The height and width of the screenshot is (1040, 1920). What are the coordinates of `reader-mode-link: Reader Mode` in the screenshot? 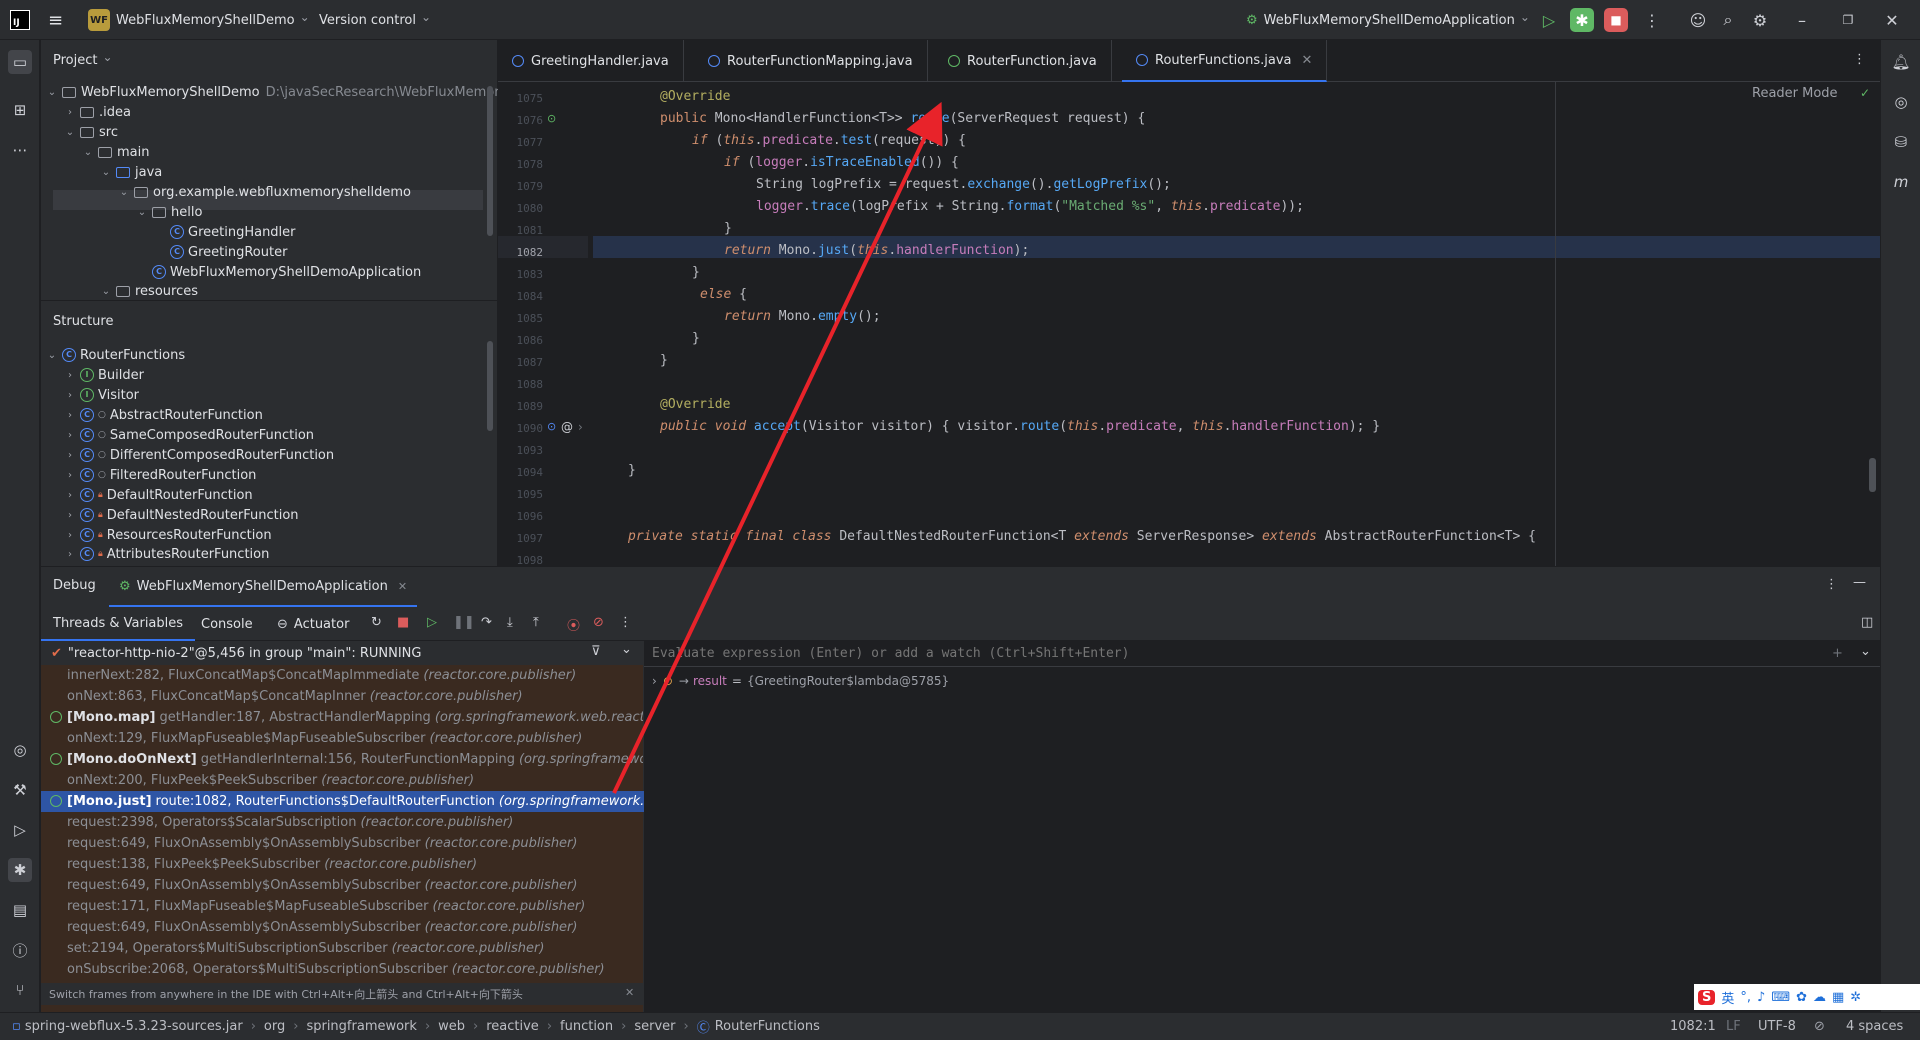 It's located at (1795, 93).